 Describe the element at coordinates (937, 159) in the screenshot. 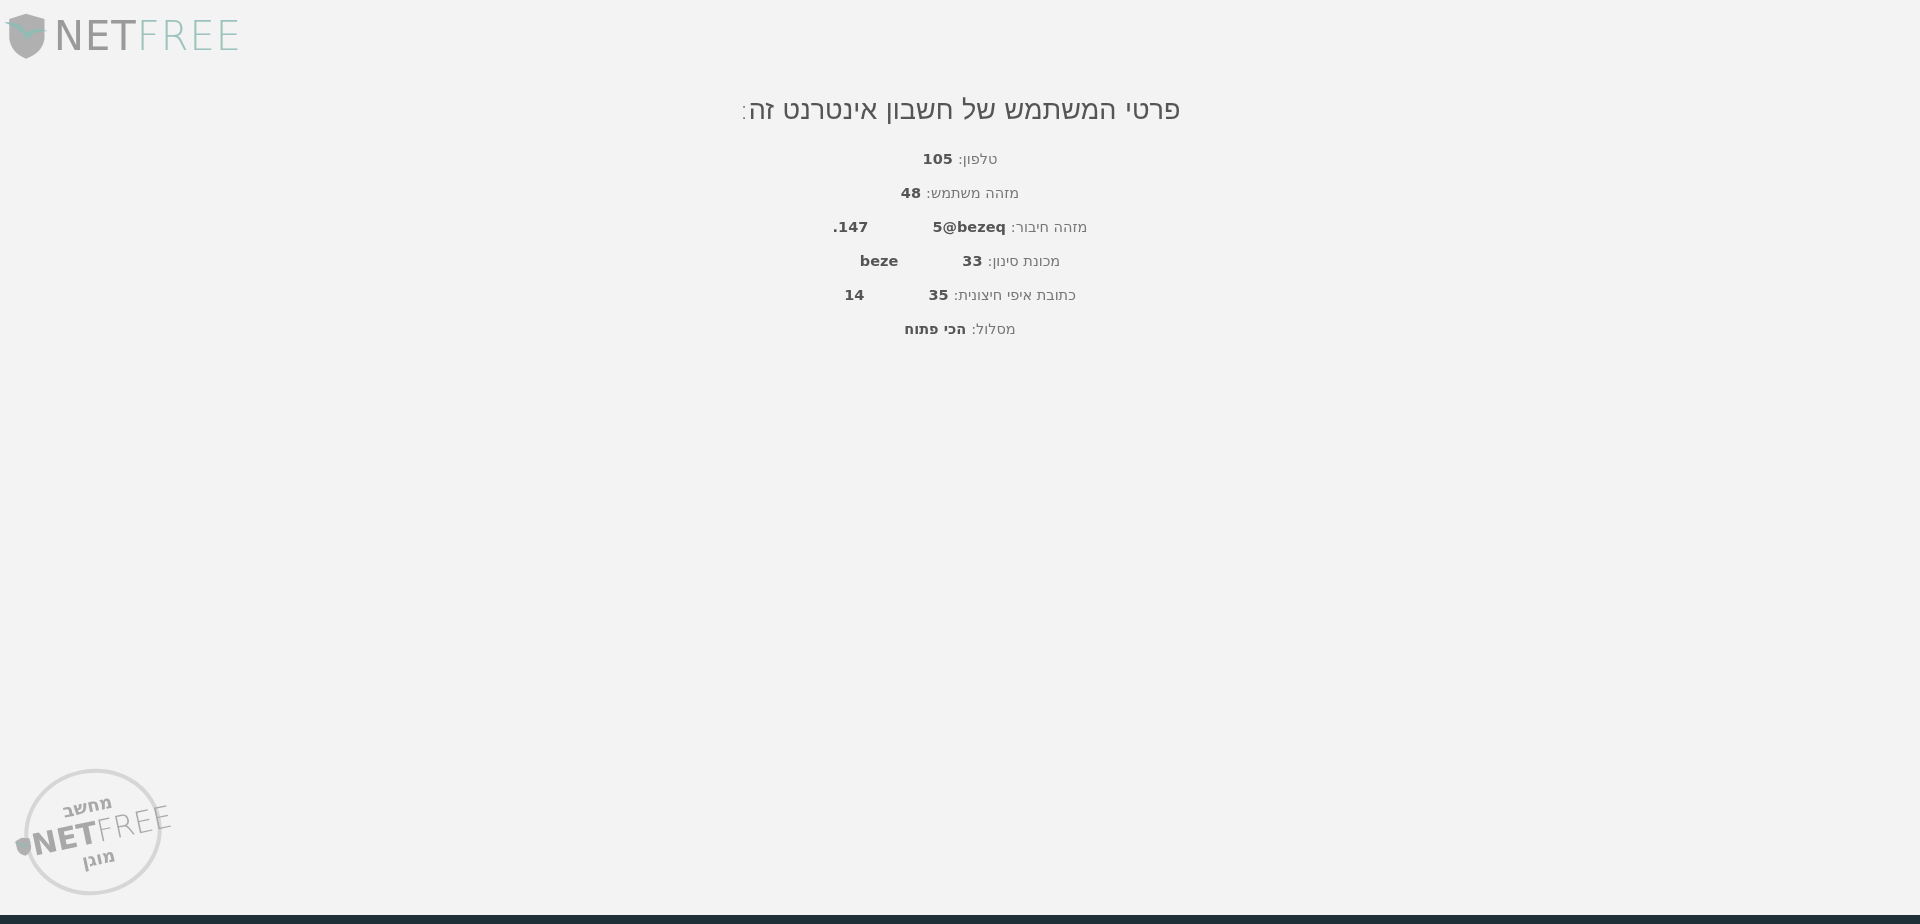

I see `detail-value: 105` at that location.